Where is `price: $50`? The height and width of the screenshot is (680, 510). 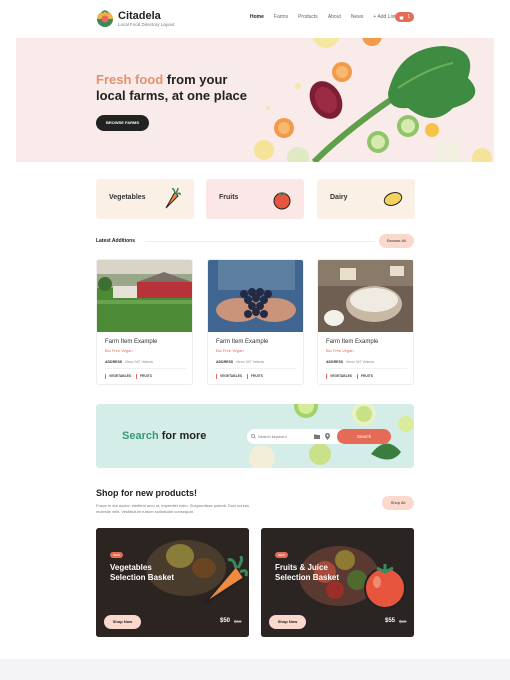
price: $50 is located at coordinates (225, 621).